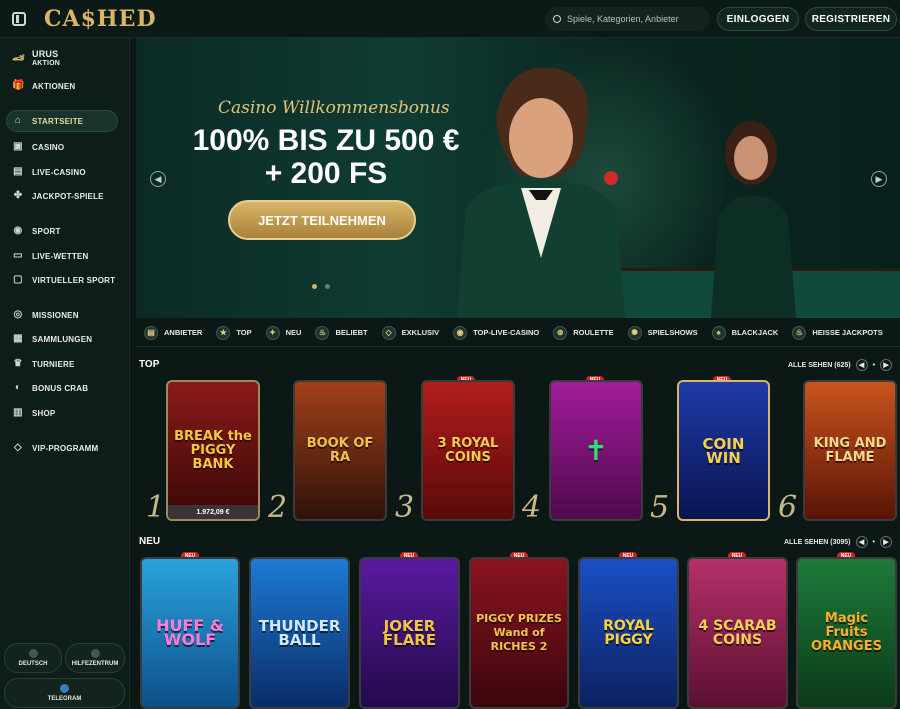 The image size is (900, 709). What do you see at coordinates (851, 19) in the screenshot?
I see `register-button: REGISTRIEREN` at bounding box center [851, 19].